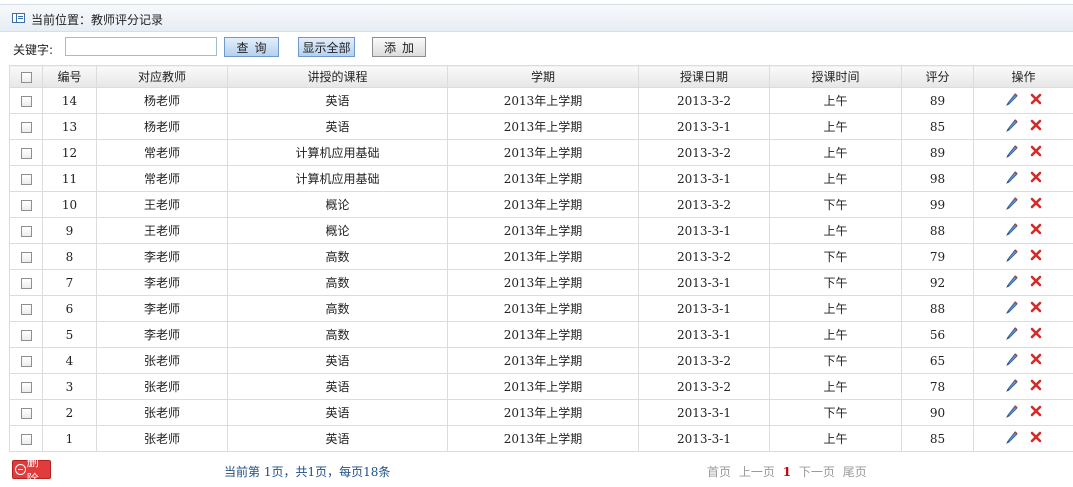 This screenshot has width=1073, height=487. Describe the element at coordinates (541, 309) in the screenshot. I see `table-row: 6李老师高数2013年上学期2013-3-1上午88` at that location.